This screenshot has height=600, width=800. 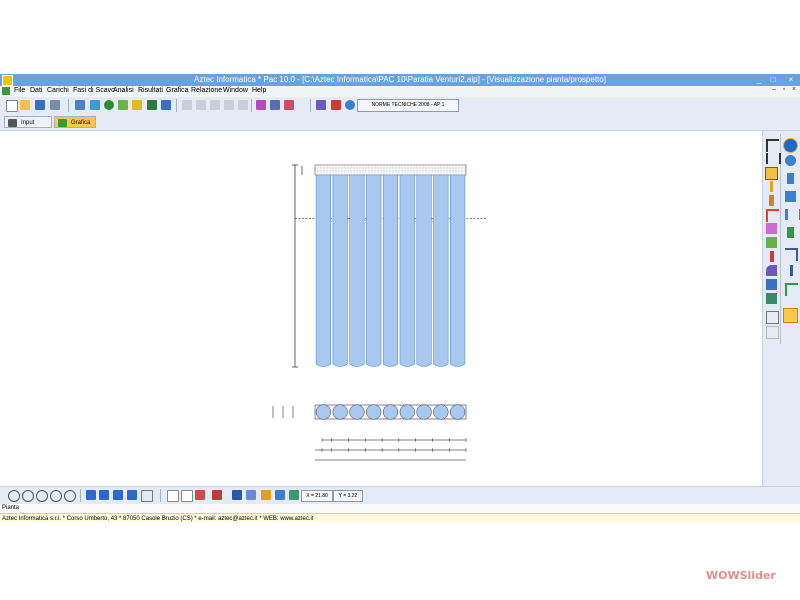 What do you see at coordinates (109, 105) in the screenshot?
I see `soil-icon` at bounding box center [109, 105].